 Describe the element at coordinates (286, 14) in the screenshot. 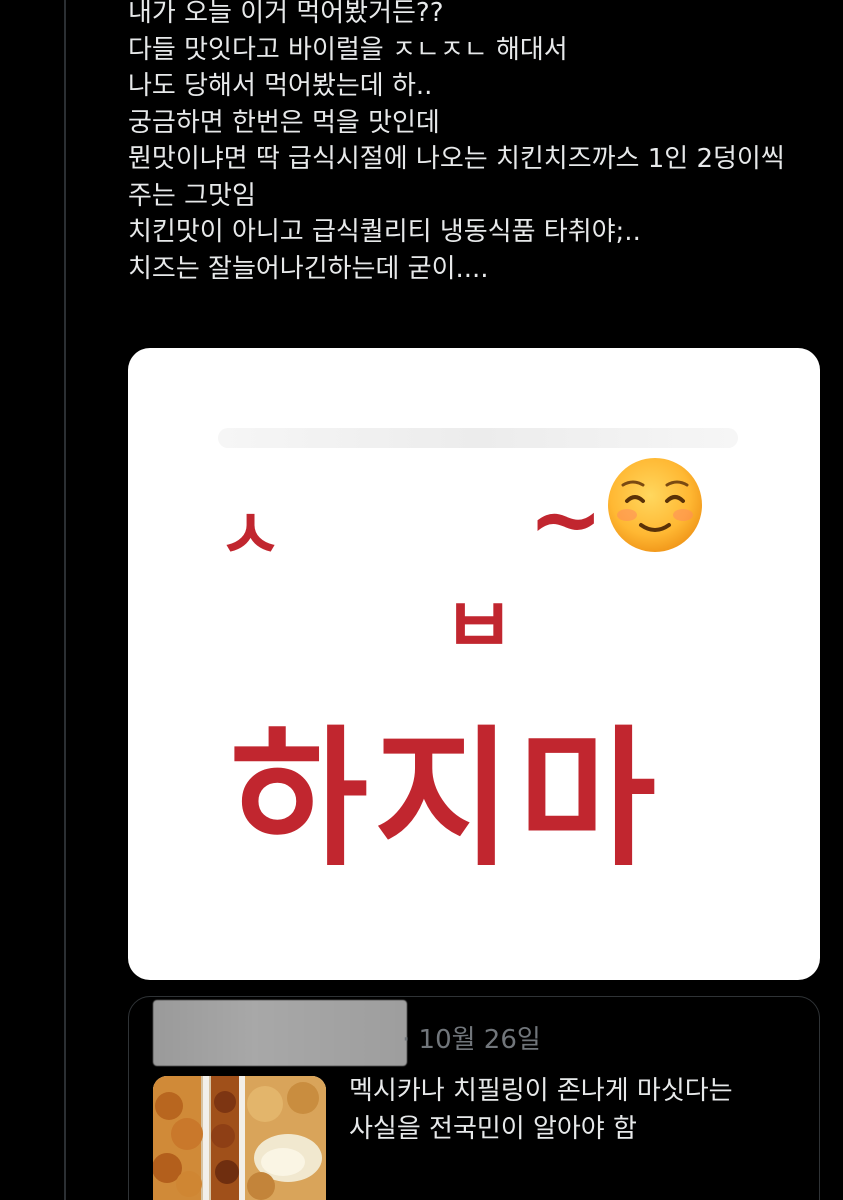

I see `tweet-line: 내가 오늘 이거 먹어봤거든??` at that location.